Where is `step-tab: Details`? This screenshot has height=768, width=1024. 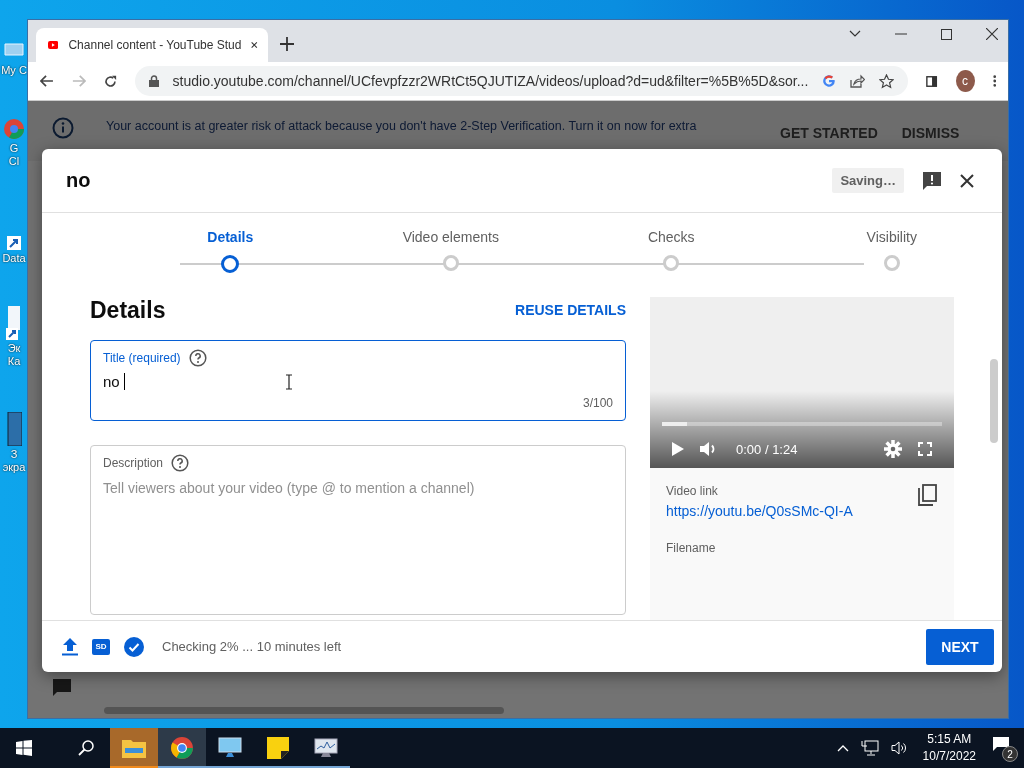
step-tab: Details is located at coordinates (230, 244).